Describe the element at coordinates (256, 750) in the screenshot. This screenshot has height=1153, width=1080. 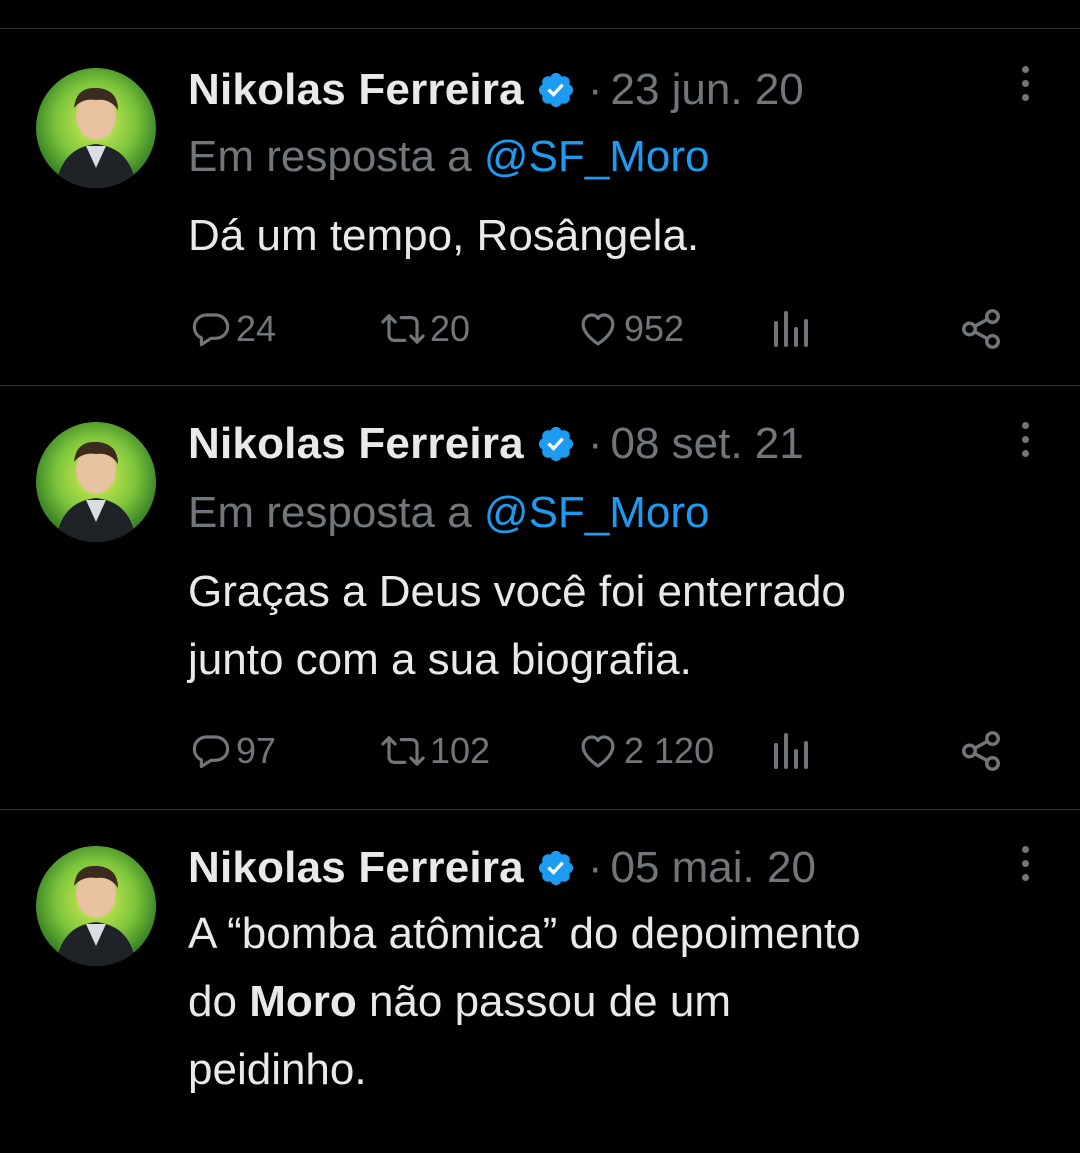
I see `reply-count: 97` at that location.